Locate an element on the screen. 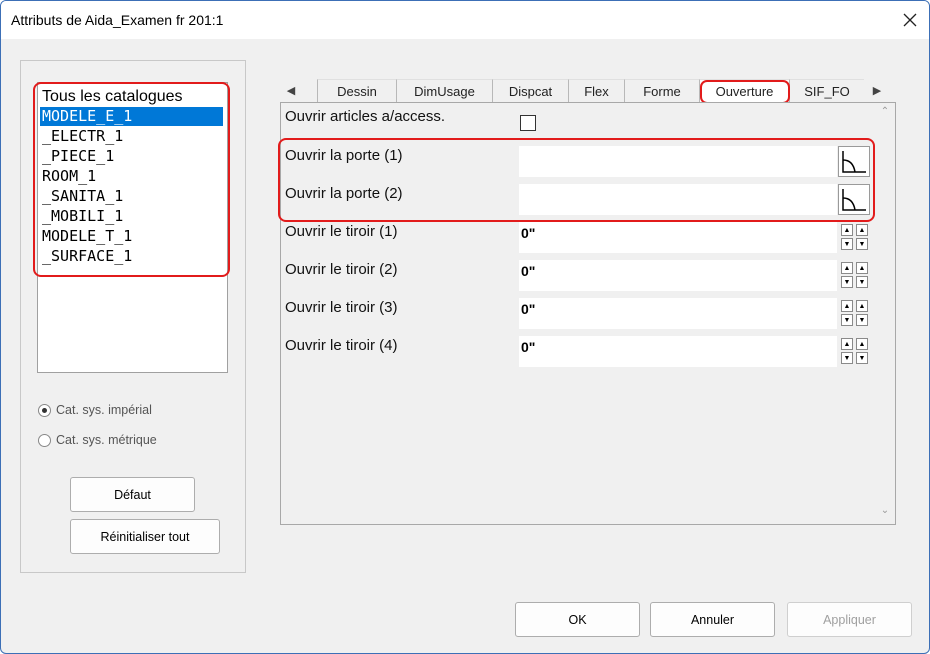 The image size is (930, 654). reset-all-button: Réinitialiser tout is located at coordinates (145, 536).